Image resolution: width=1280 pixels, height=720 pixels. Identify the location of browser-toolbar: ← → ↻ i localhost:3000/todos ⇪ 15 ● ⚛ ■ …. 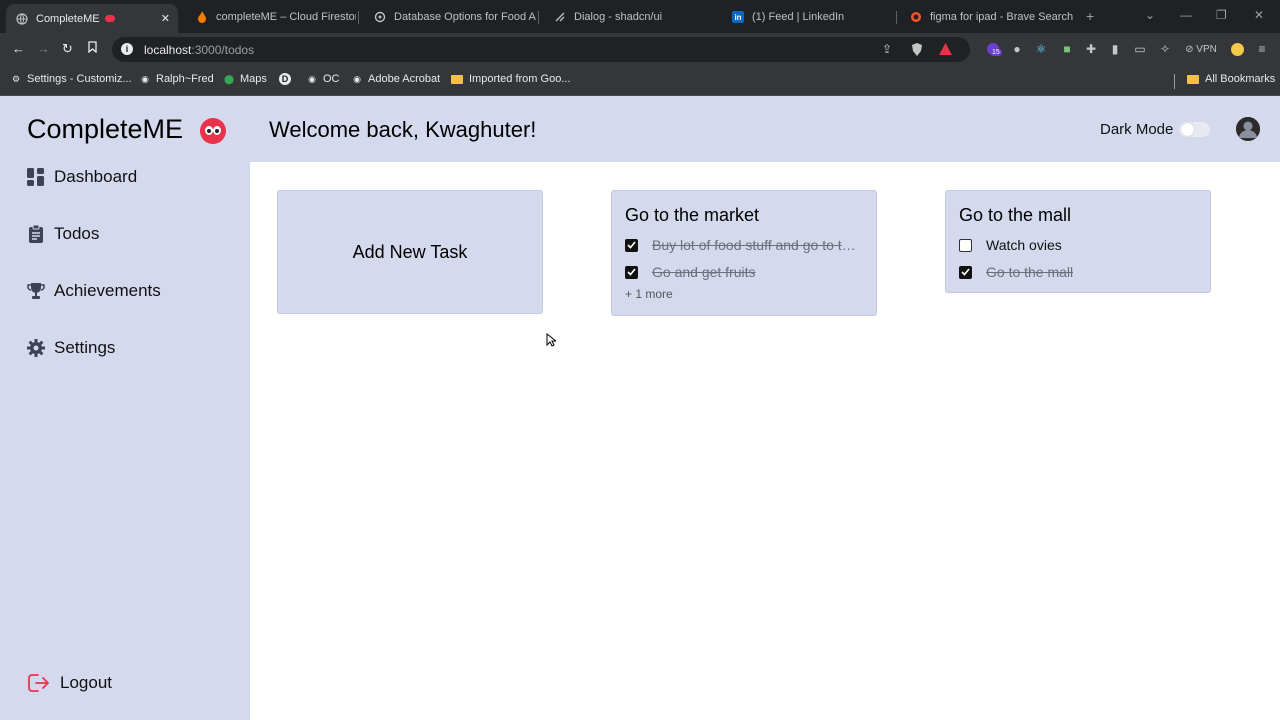
(640, 49).